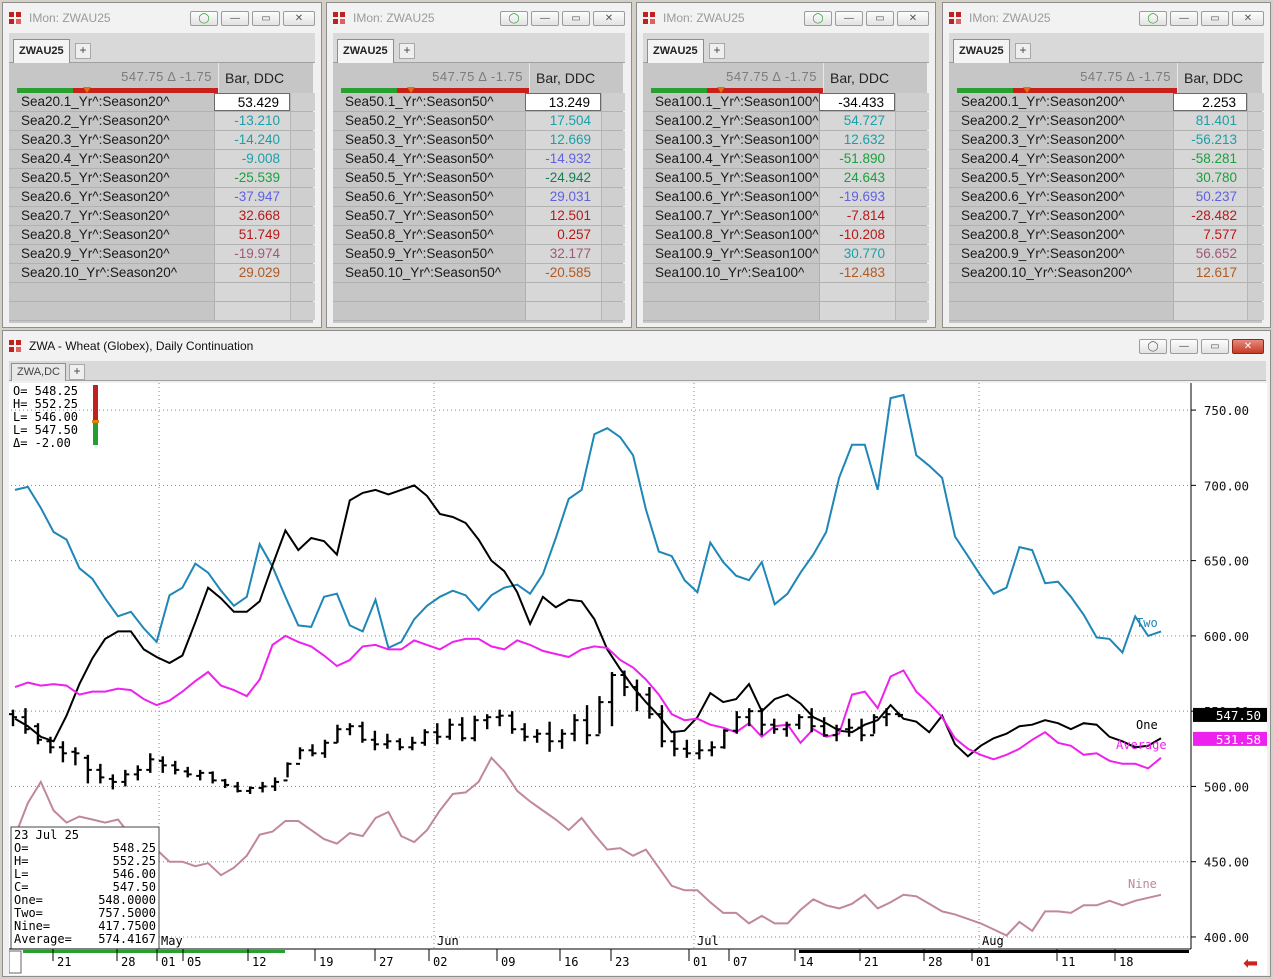 Image resolution: width=1273 pixels, height=979 pixels. I want to click on table-row: Sea50.10_Yr^:Season50^ -20.585, so click(479, 273).